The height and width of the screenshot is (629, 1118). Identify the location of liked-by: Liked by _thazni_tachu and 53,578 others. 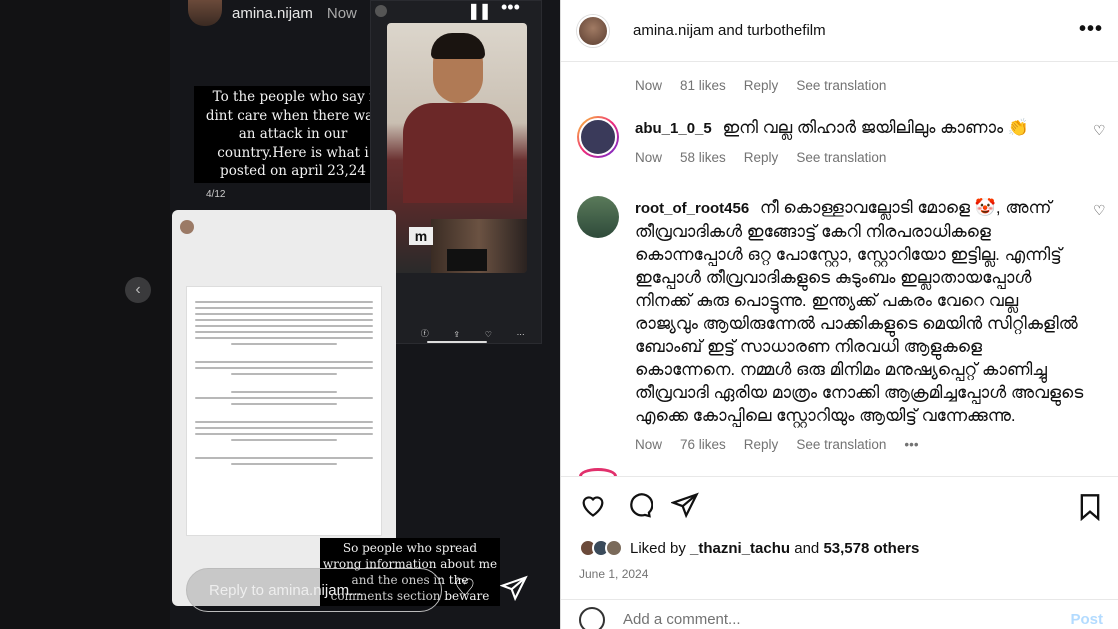
(749, 548).